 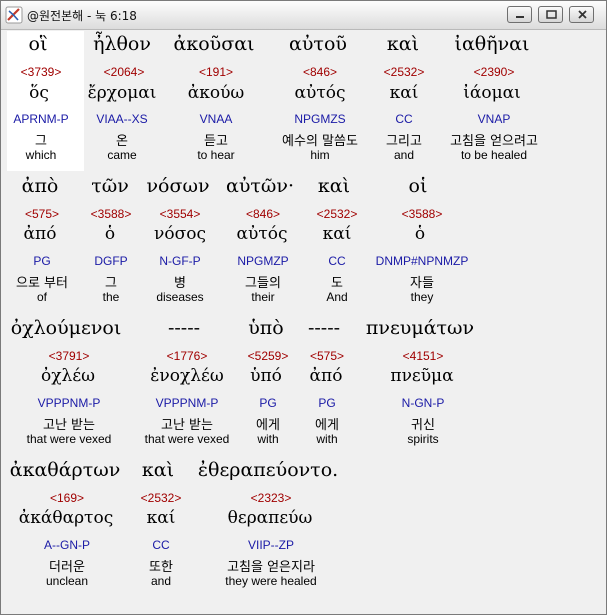 What do you see at coordinates (122, 44) in the screenshot?
I see `greek-word: ἦλθον` at bounding box center [122, 44].